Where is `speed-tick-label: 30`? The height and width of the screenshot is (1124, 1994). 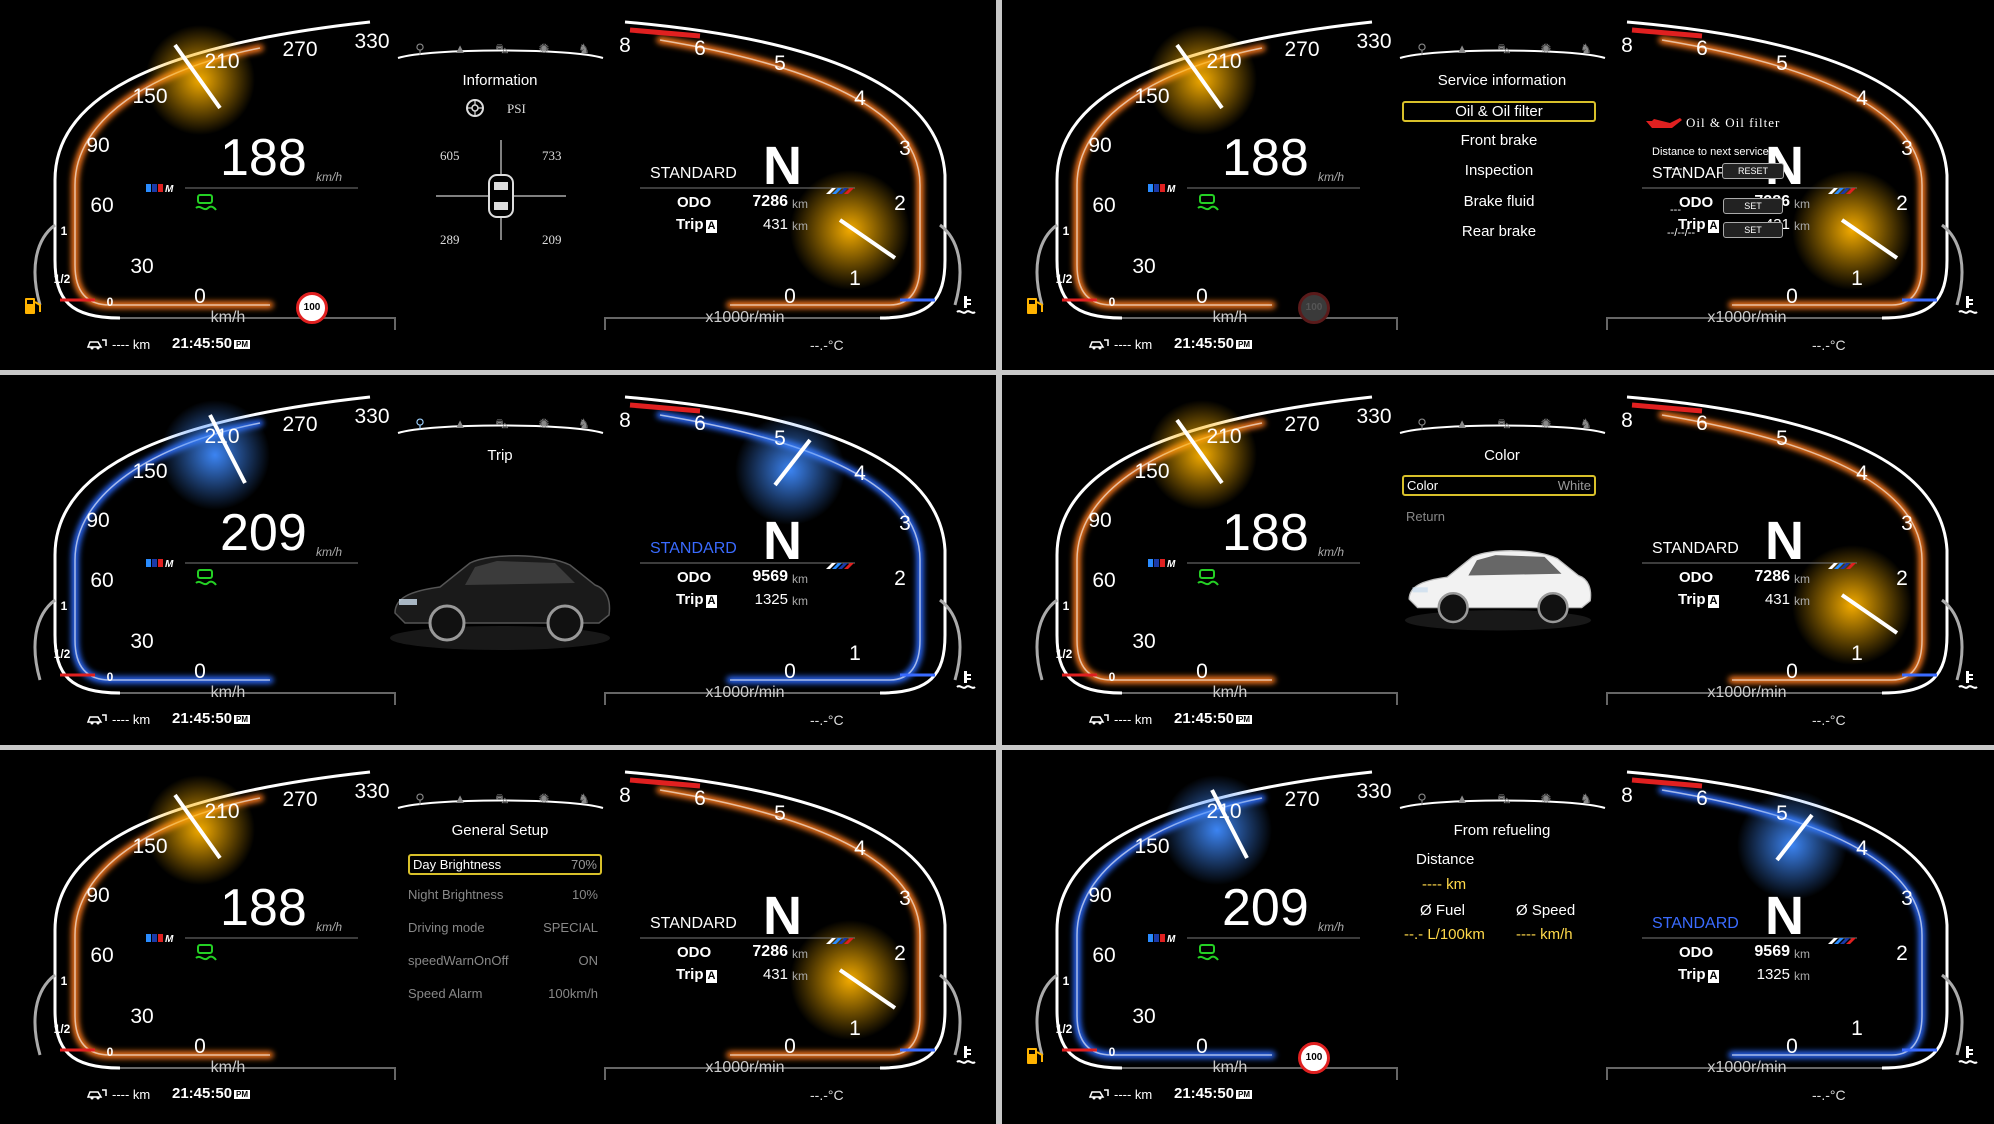
speed-tick-label: 30 is located at coordinates (1143, 266).